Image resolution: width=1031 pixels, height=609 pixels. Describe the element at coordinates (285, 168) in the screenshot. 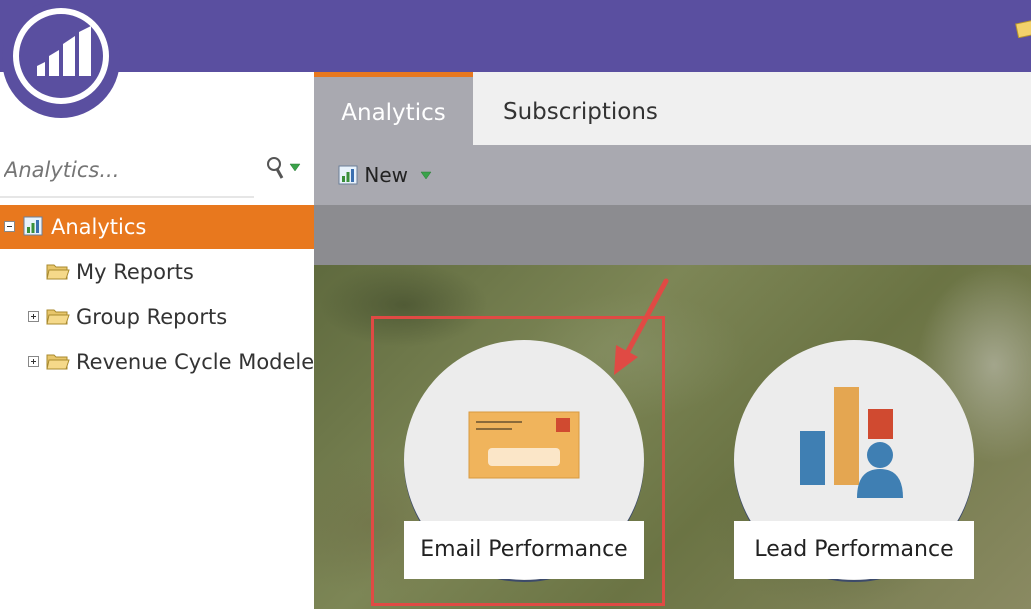

I see `search-filter-icon` at that location.